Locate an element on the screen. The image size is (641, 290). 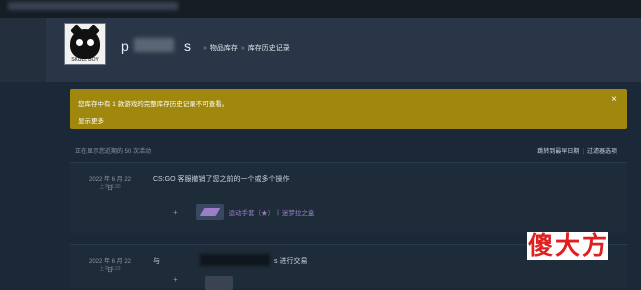
trade-partner-redacted is located at coordinates (235, 260).